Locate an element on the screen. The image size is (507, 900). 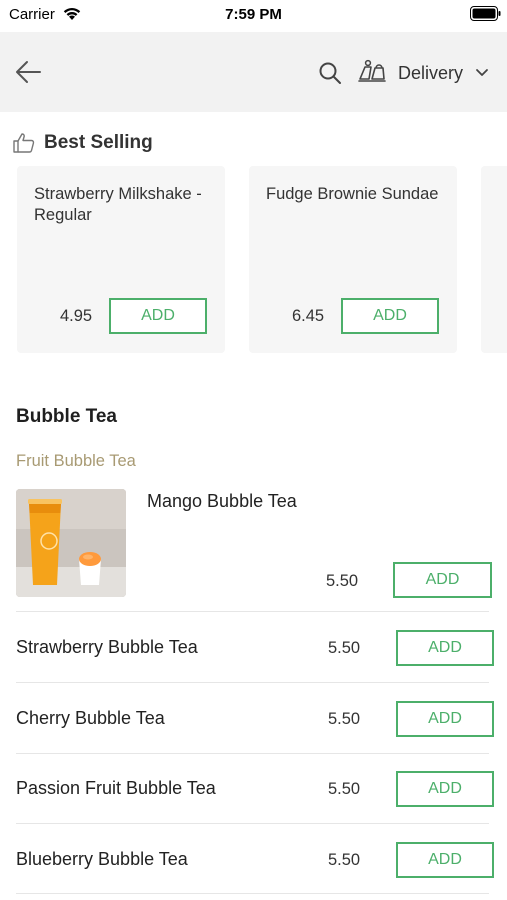
subcategory-title: Fruit Bubble Tea is located at coordinates (76, 461).